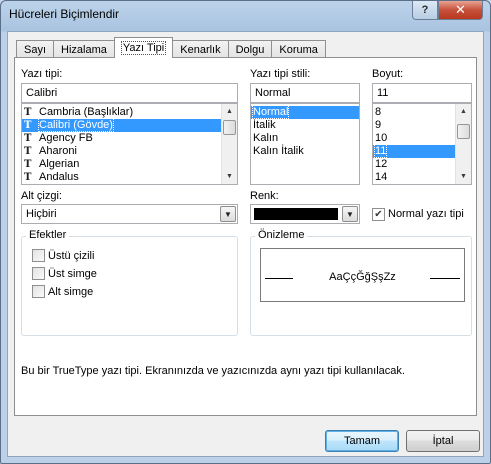  I want to click on normal-font-checkbox: ✔, so click(378, 214).